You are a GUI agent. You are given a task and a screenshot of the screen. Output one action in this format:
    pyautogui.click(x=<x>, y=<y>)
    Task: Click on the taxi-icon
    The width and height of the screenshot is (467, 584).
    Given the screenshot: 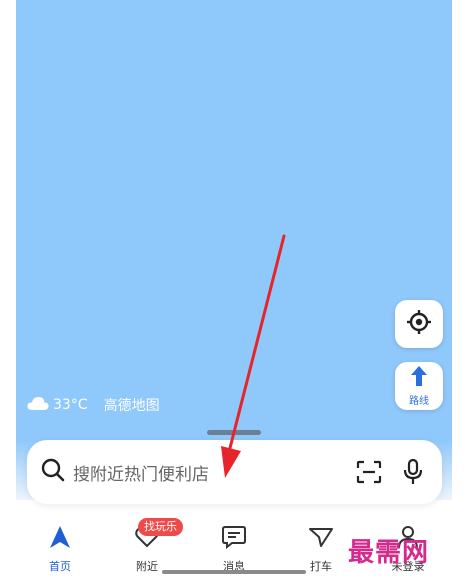 What is the action you would take?
    pyautogui.click(x=321, y=537)
    